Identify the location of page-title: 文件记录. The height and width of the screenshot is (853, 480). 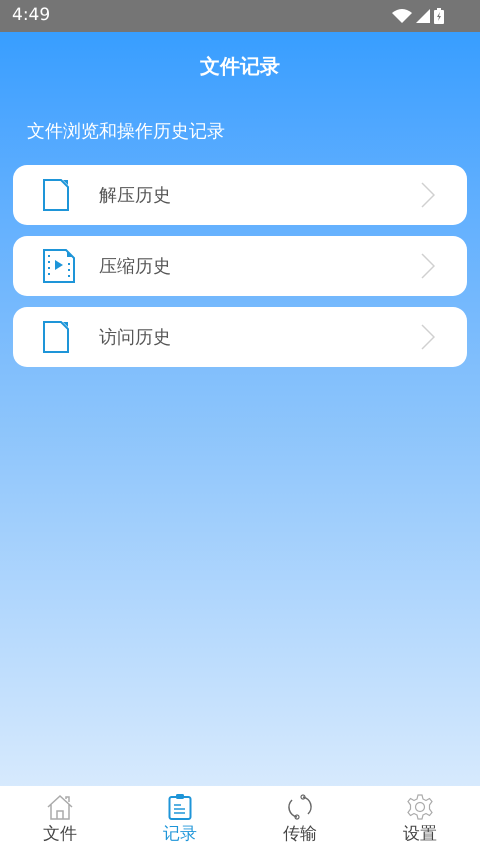
(240, 66).